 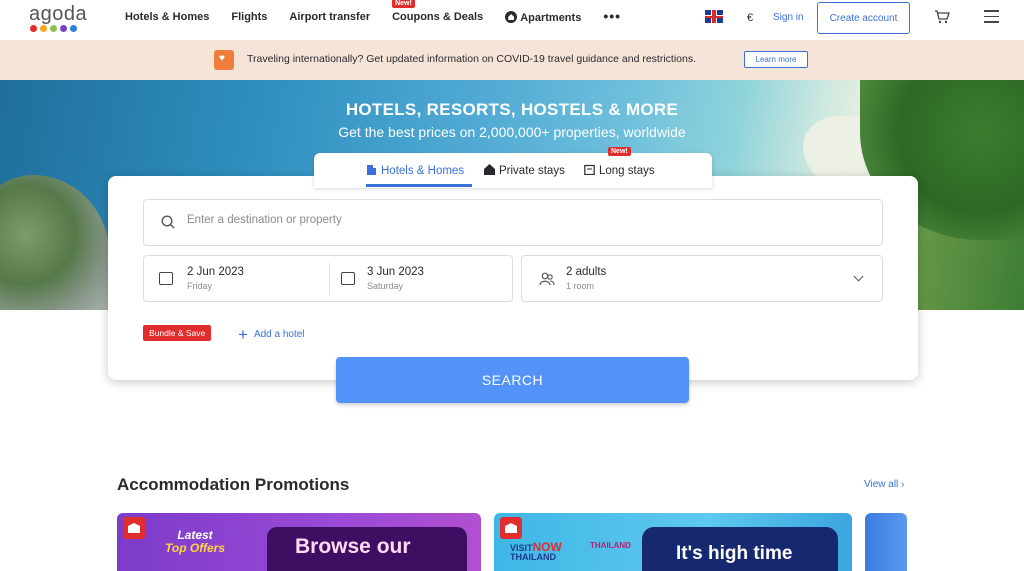 What do you see at coordinates (884, 484) in the screenshot?
I see `view-all-link: View all ›` at bounding box center [884, 484].